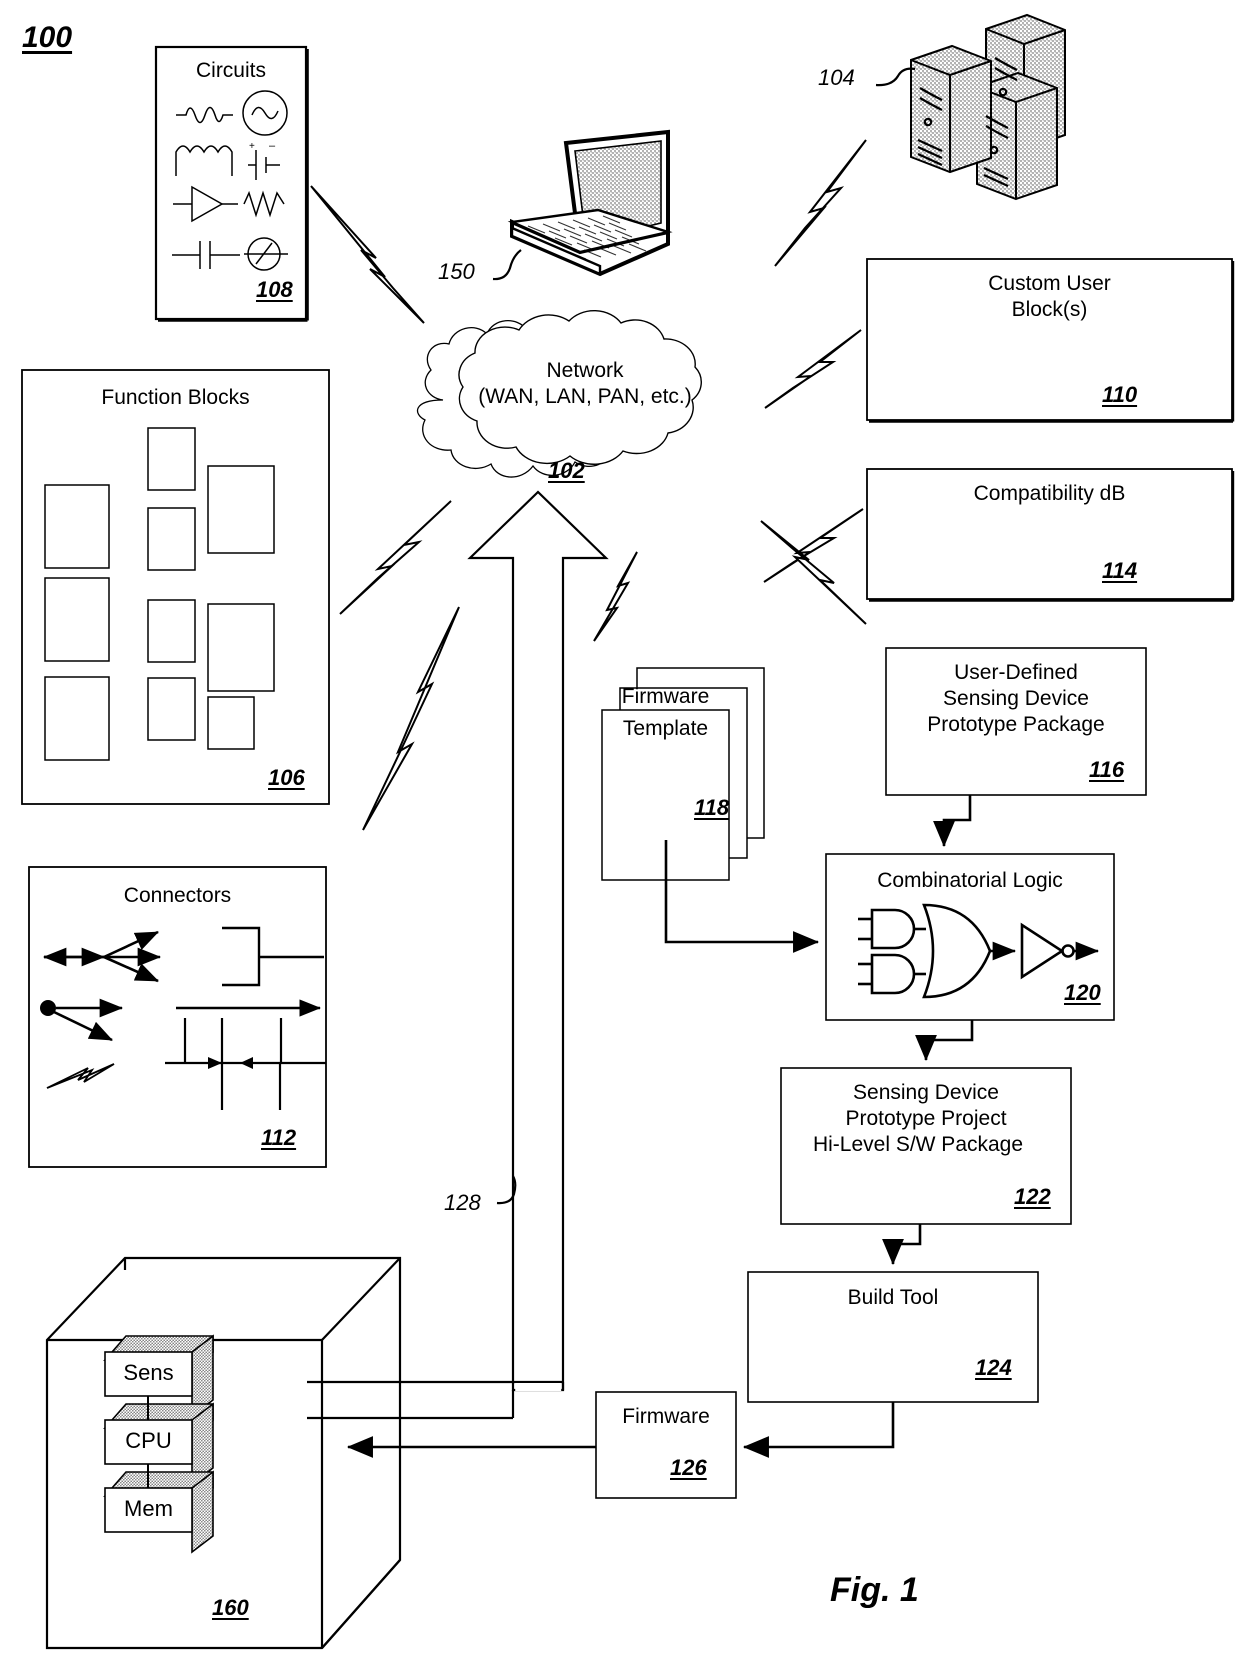  Describe the element at coordinates (566, 470) in the screenshot. I see `network-ref: 102` at that location.